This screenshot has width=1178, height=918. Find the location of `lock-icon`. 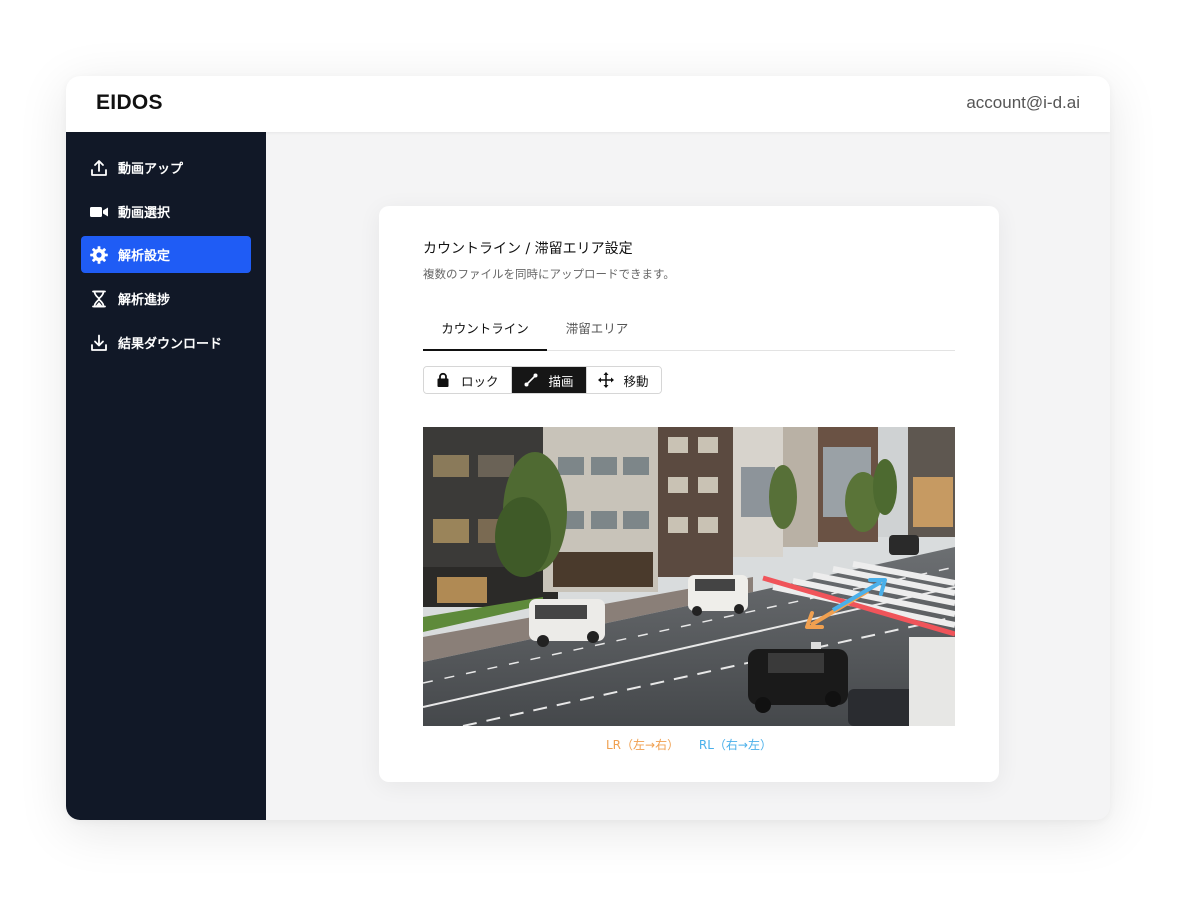

lock-icon is located at coordinates (443, 380).